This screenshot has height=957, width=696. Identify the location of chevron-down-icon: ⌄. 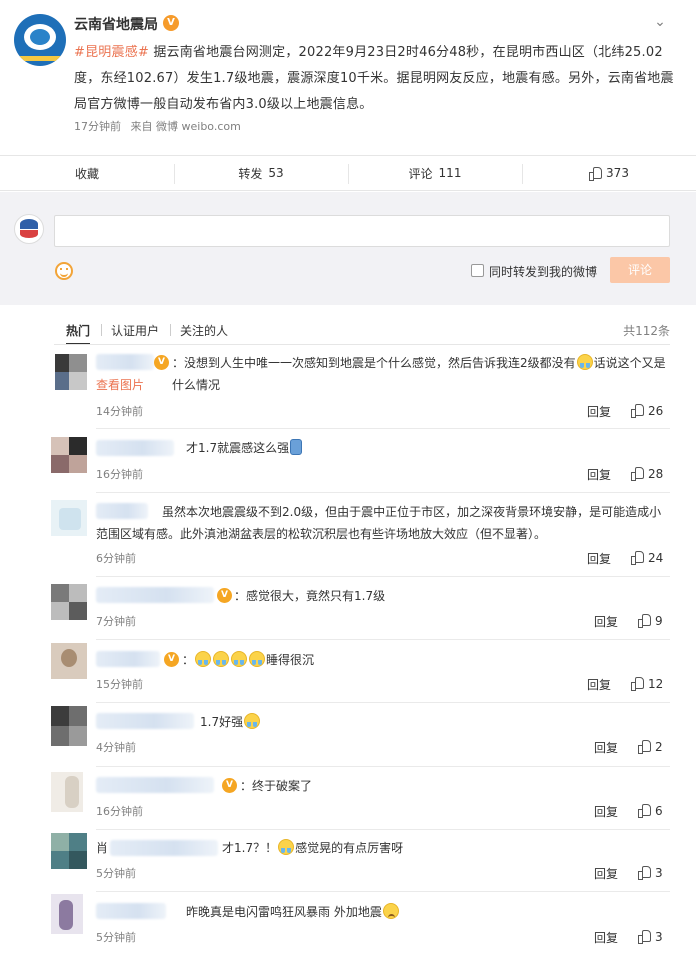
(660, 22).